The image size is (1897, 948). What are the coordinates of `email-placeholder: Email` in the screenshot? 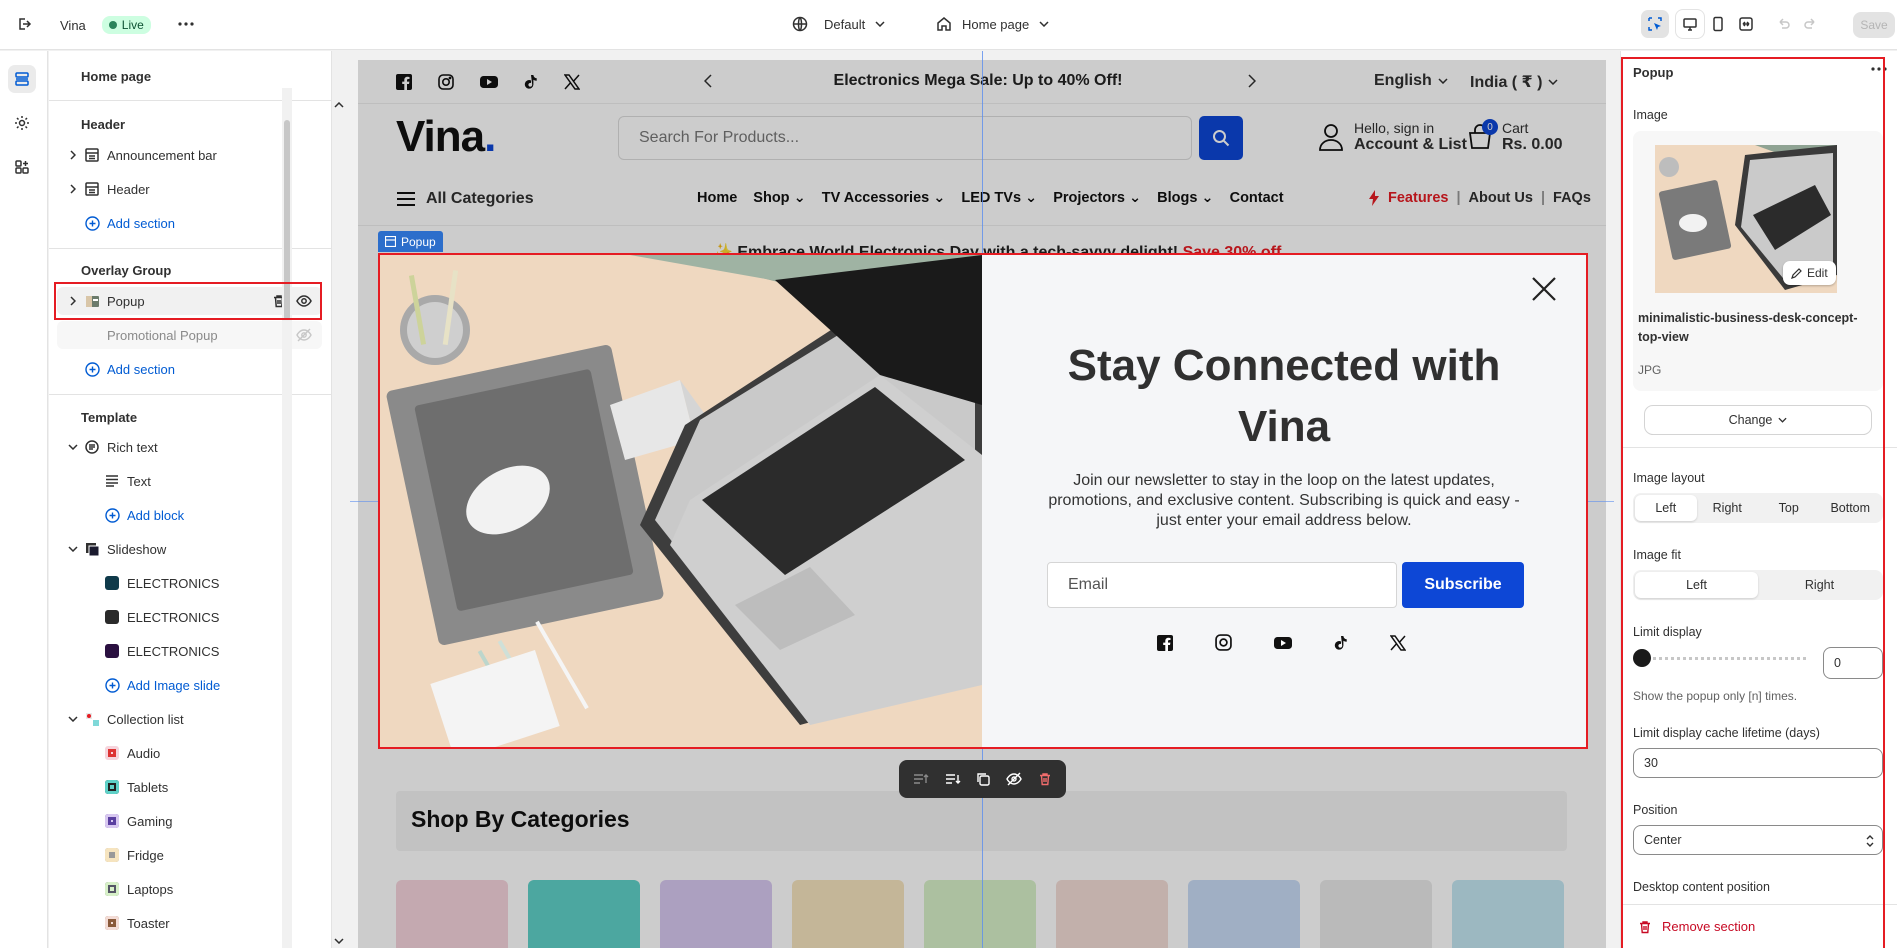 It's located at (1088, 584).